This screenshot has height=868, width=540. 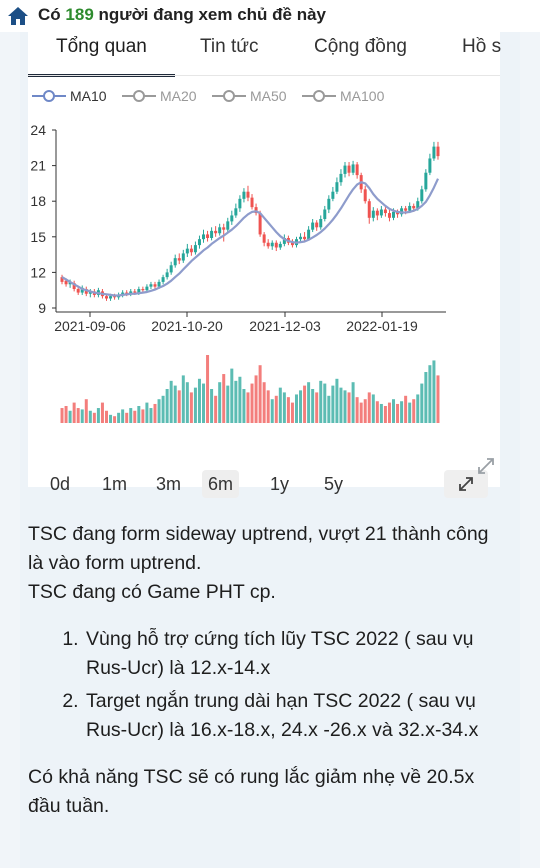 What do you see at coordinates (38, 272) in the screenshot?
I see `y-tick-label: 12` at bounding box center [38, 272].